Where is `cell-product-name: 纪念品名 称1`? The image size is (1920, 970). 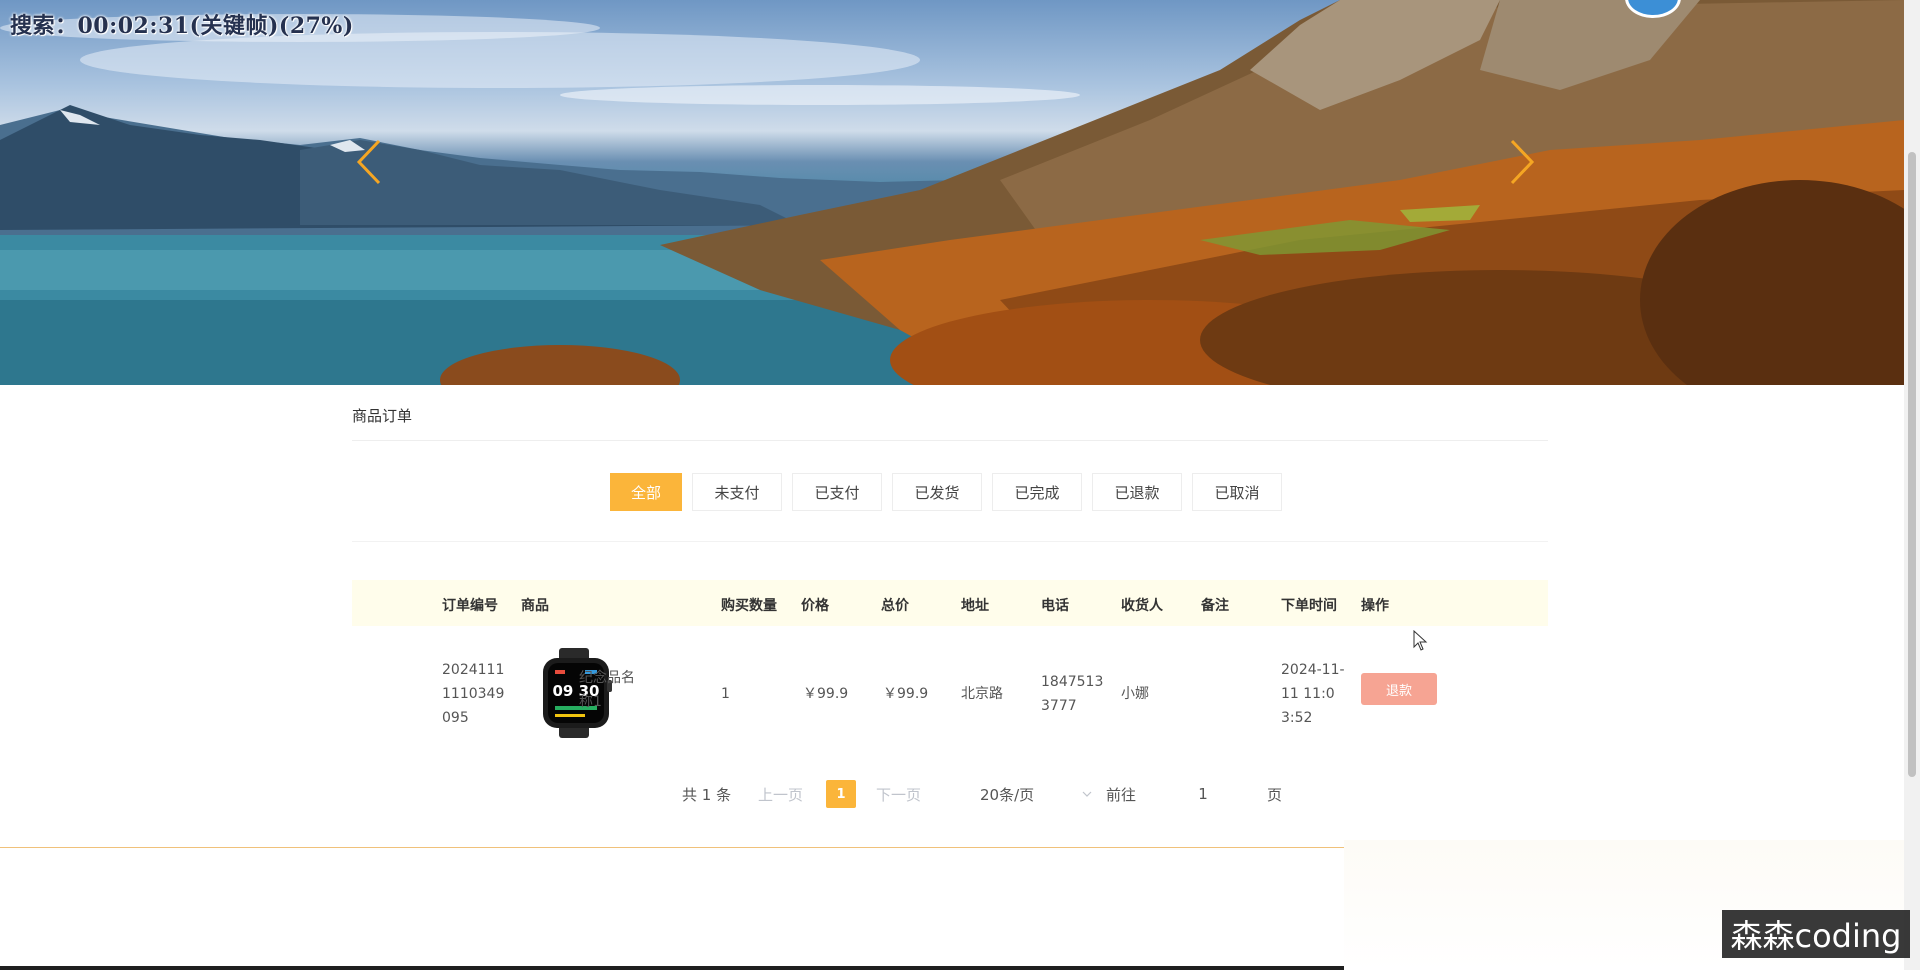
cell-product-name: 纪念品名 称1 is located at coordinates (607, 690).